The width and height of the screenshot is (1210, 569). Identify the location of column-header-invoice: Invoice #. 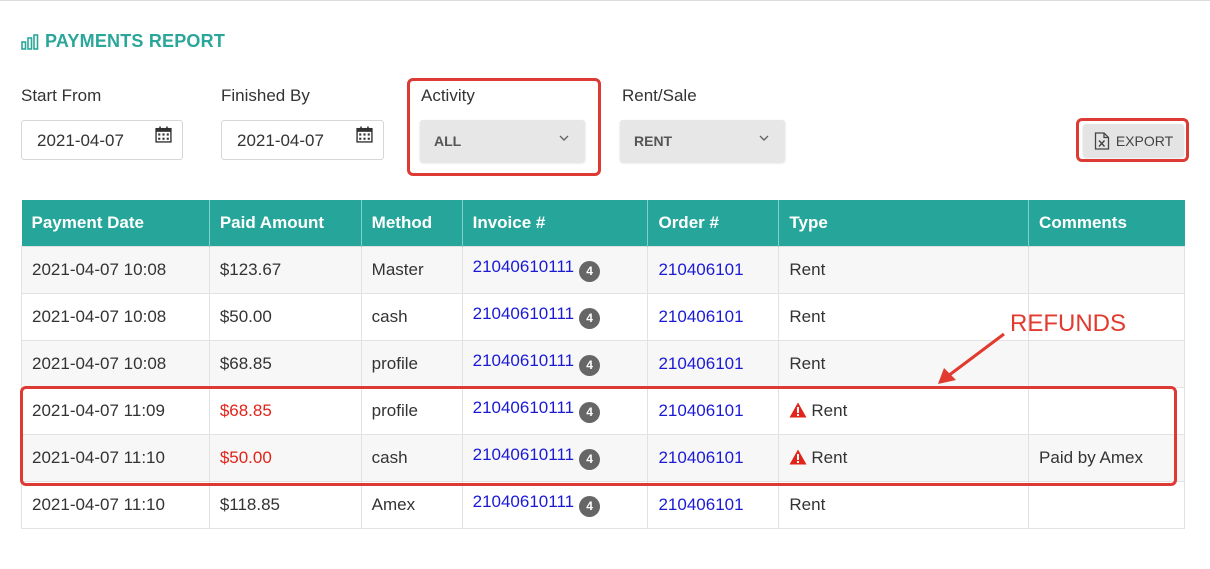
(555, 223).